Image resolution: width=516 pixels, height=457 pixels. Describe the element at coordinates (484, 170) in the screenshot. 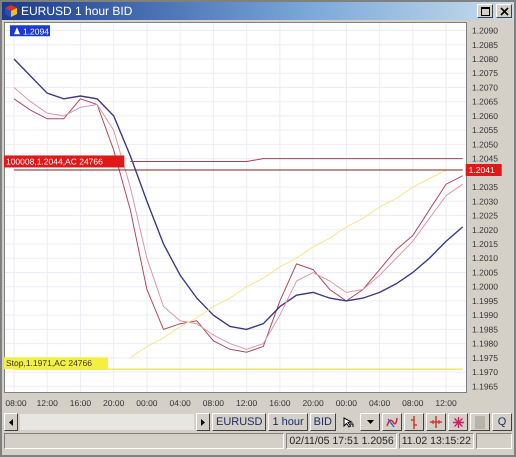

I see `current-price-tag: 1.2041` at that location.